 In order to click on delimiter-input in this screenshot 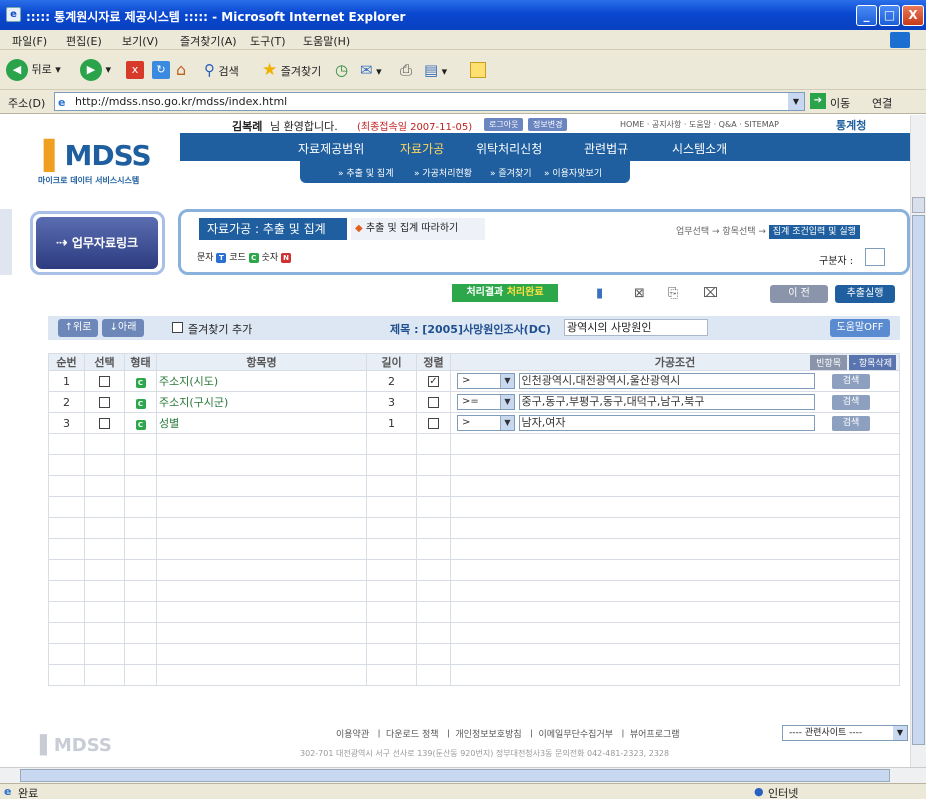, I will do `click(875, 257)`.